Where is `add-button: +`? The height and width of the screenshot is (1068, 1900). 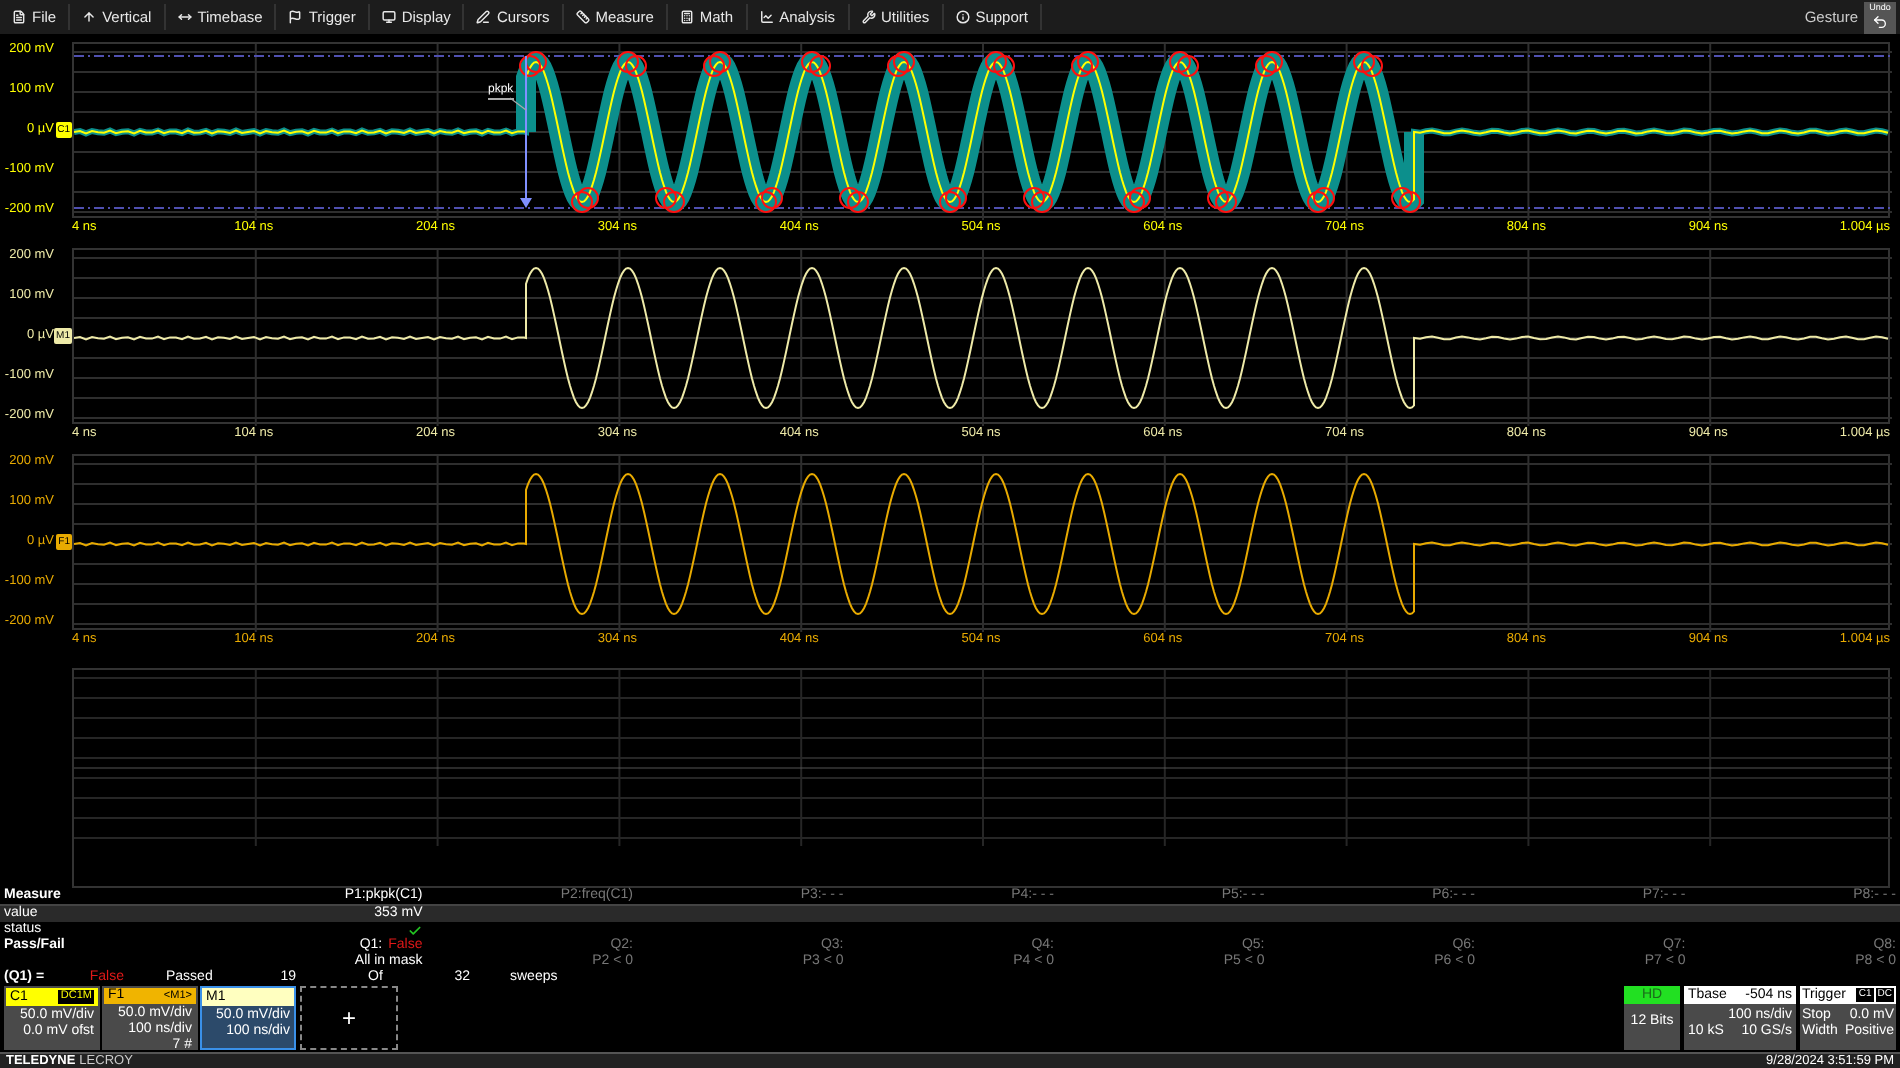 add-button: + is located at coordinates (349, 1018).